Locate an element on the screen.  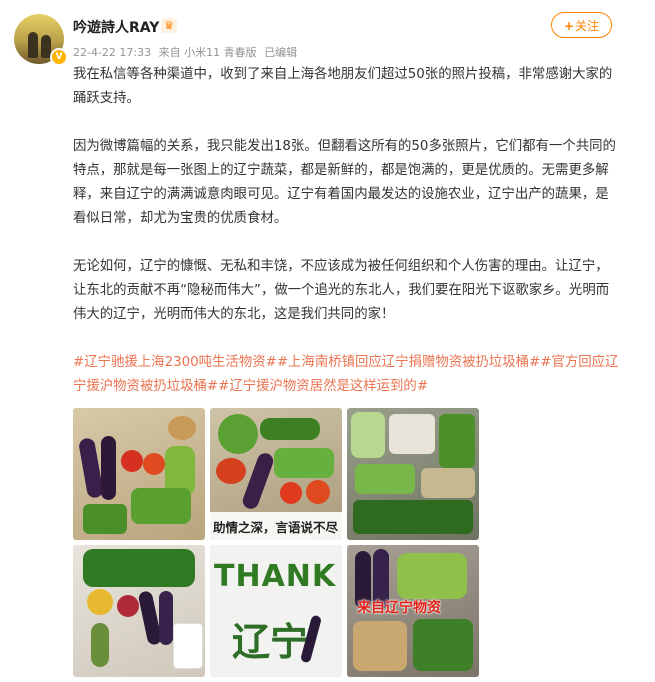
photo-thumbnail: 来自辽宁物资 is located at coordinates (413, 611).